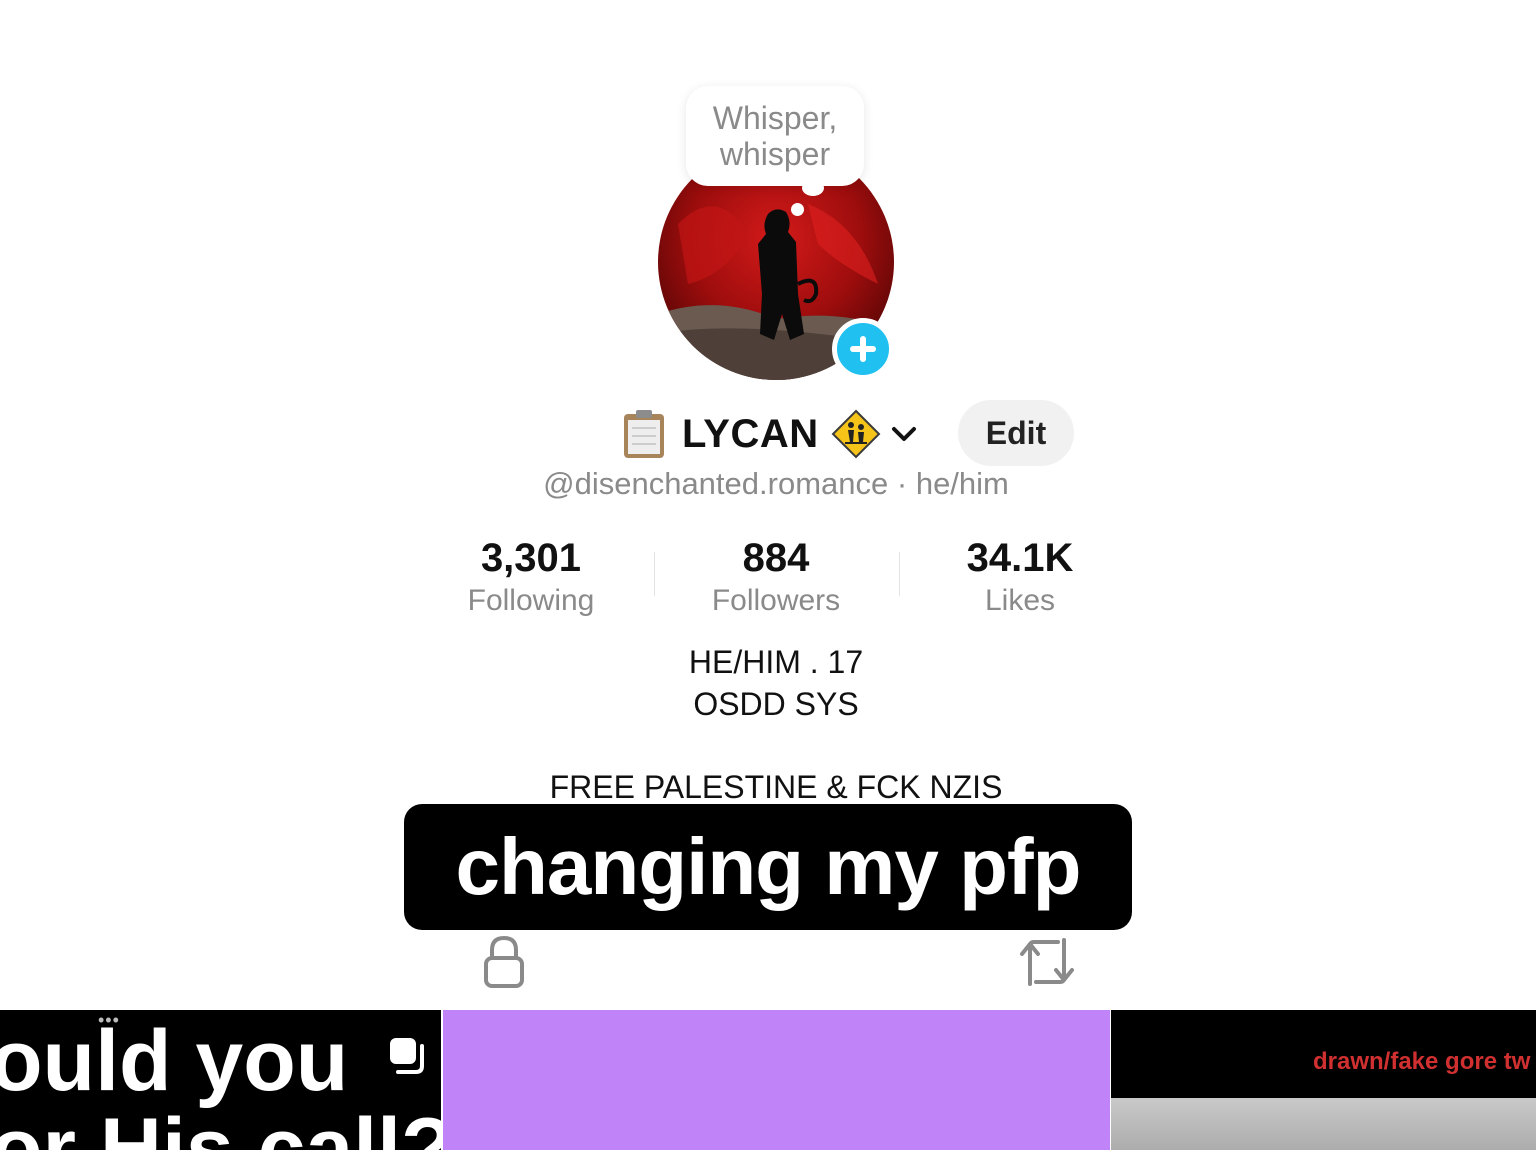 The image size is (1536, 1150). Describe the element at coordinates (775, 154) in the screenshot. I see `thought-bubble-line-2: whisper` at that location.